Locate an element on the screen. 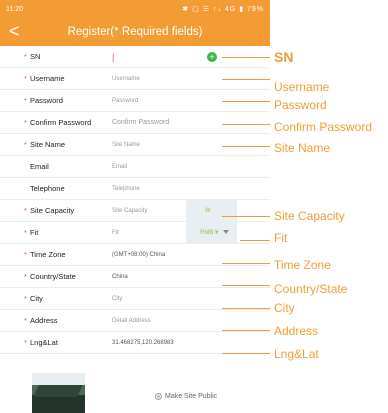 This screenshot has height=413, width=388. field-label-confirm-password: Confirm Password is located at coordinates (61, 122).